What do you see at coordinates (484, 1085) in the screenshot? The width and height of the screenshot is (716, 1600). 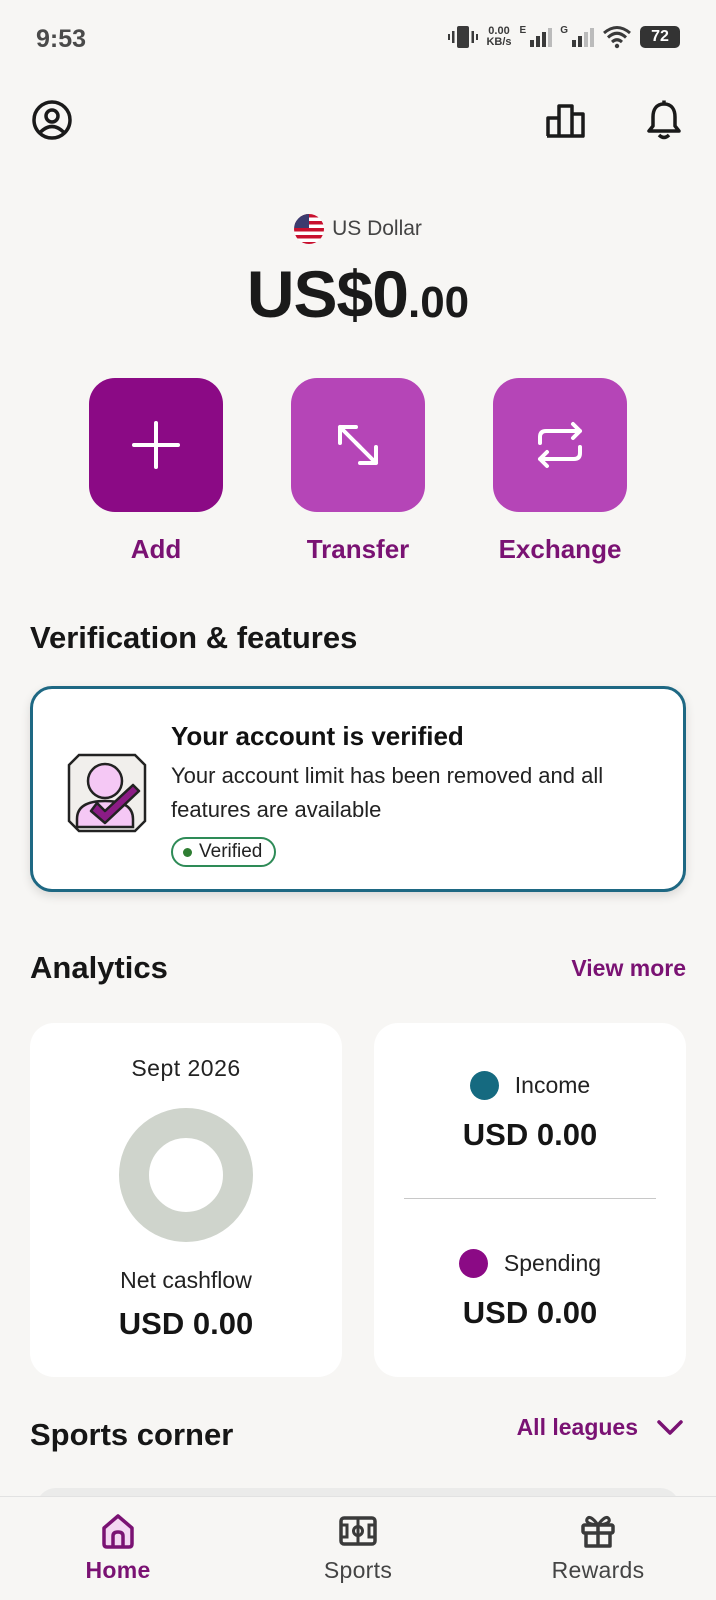 I see `income-dot-icon` at bounding box center [484, 1085].